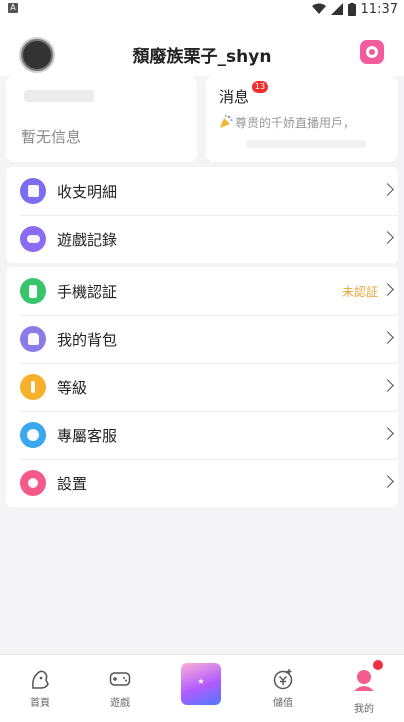  I want to click on message-preview-text: 尊贵的千娇直播用戶，, so click(295, 123).